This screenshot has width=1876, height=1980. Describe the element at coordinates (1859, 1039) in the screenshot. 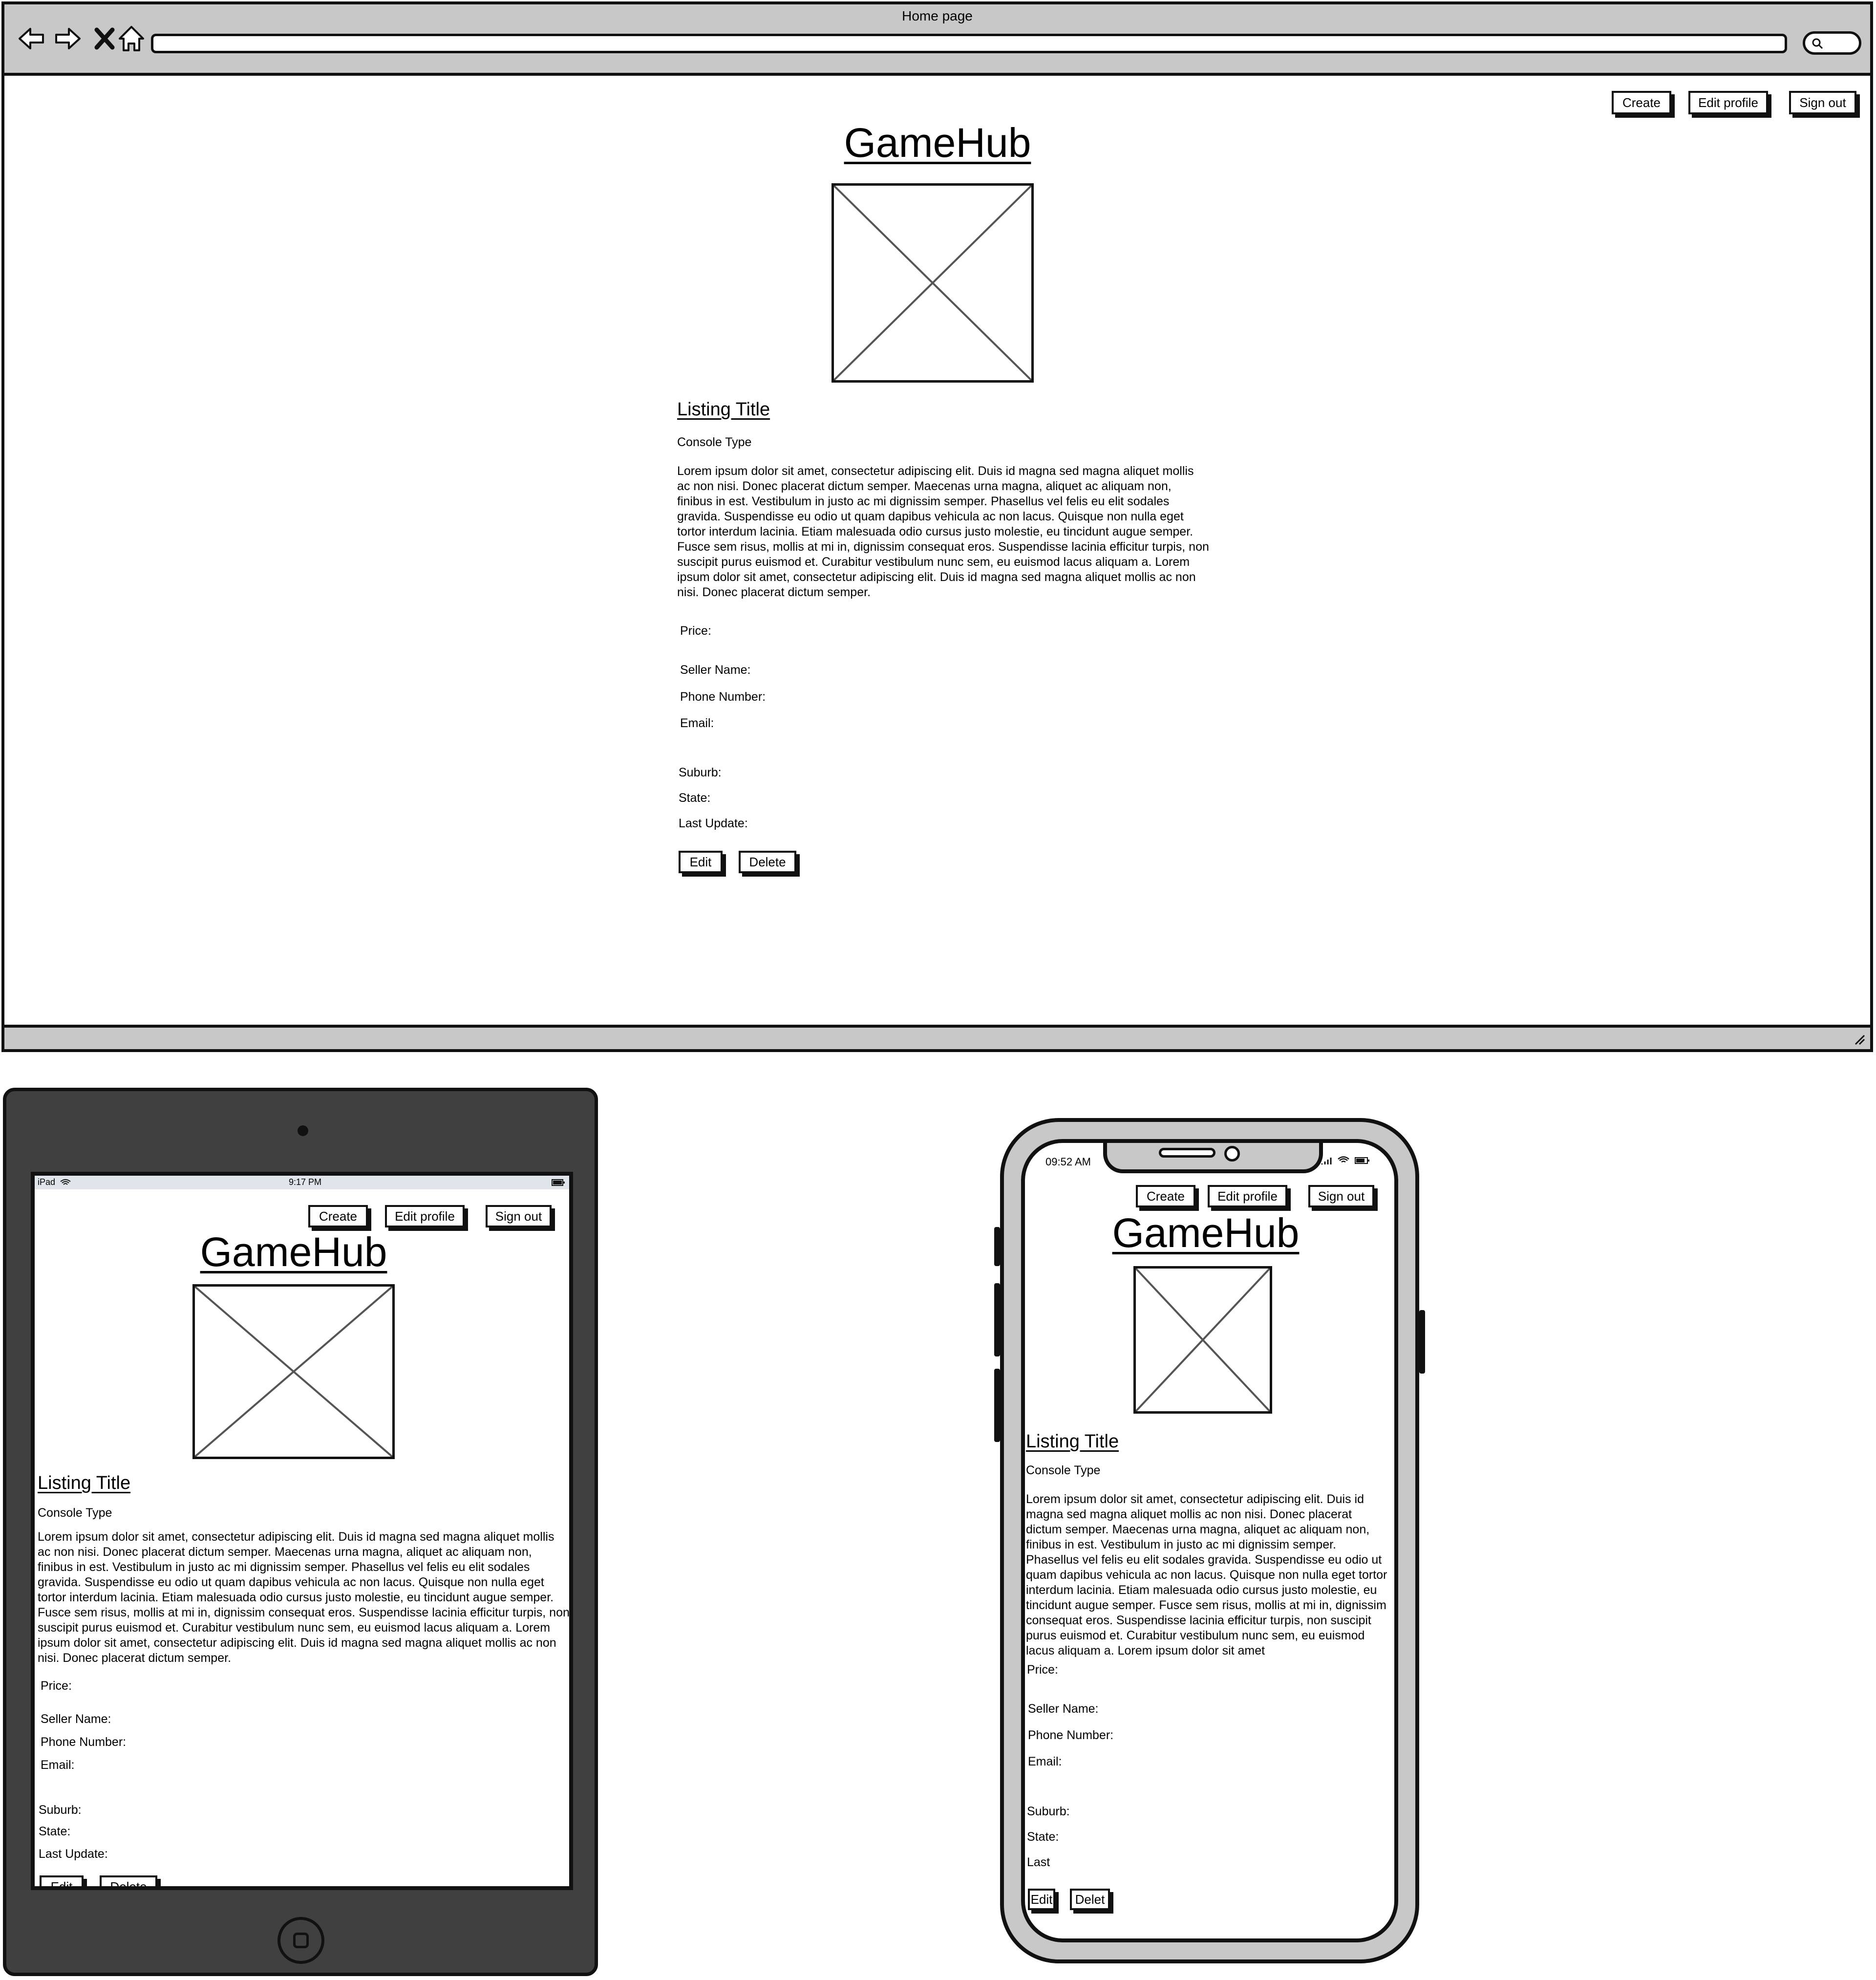

I see `resize-grip-icon` at that location.